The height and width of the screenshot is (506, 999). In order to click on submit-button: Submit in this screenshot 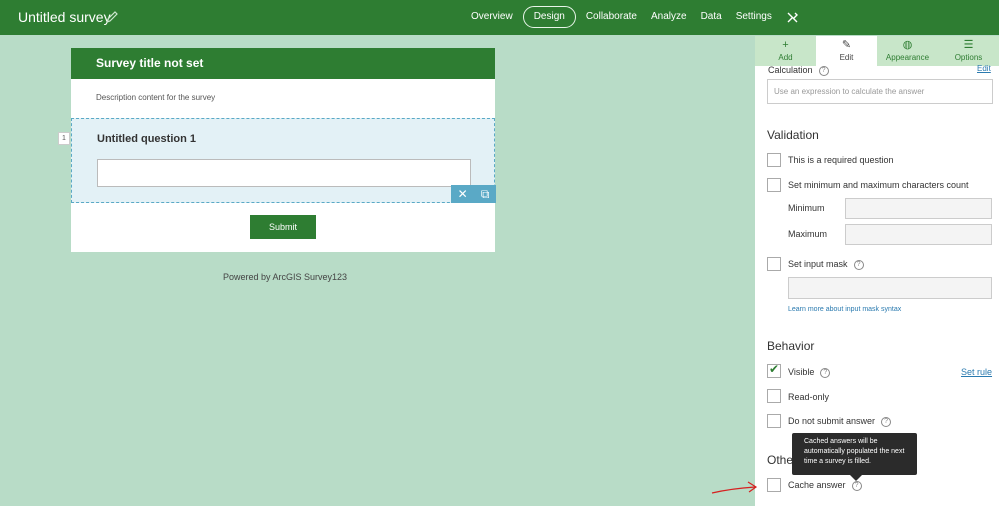, I will do `click(283, 227)`.